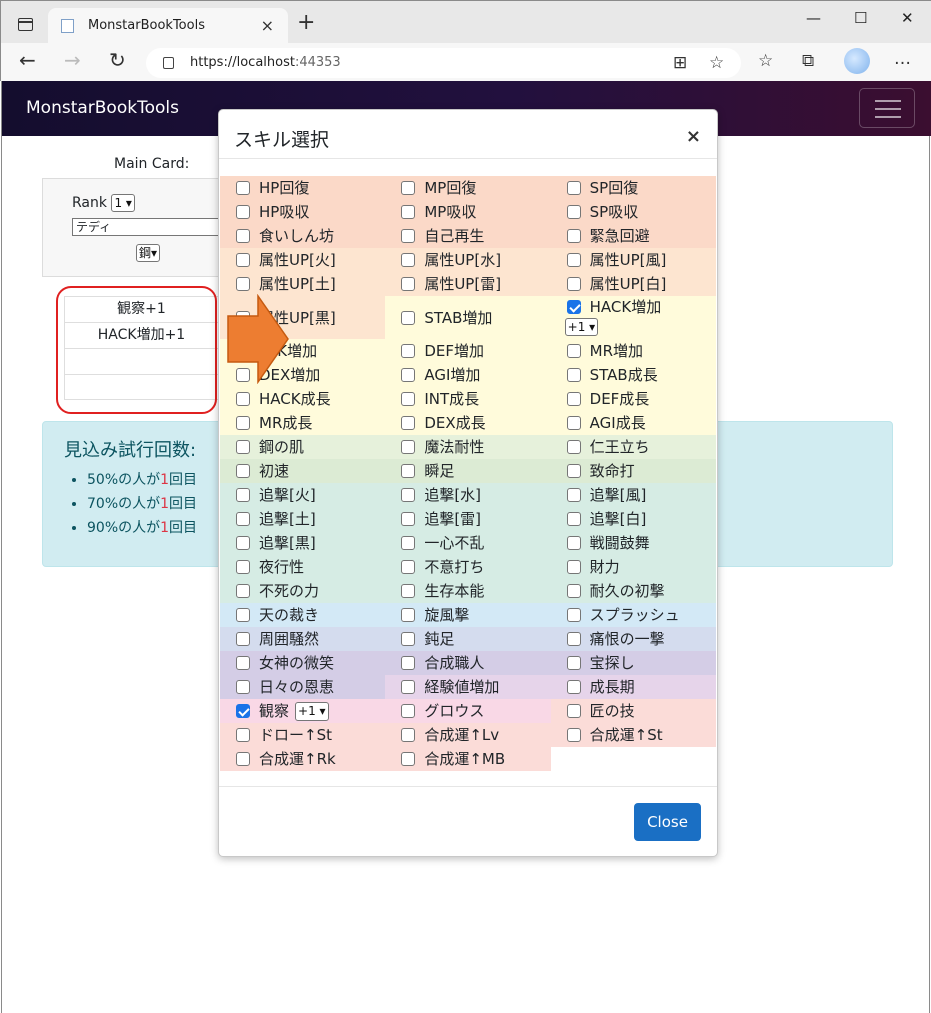 The image size is (931, 1013). What do you see at coordinates (303, 471) in the screenshot?
I see `skill-option: 初速` at bounding box center [303, 471].